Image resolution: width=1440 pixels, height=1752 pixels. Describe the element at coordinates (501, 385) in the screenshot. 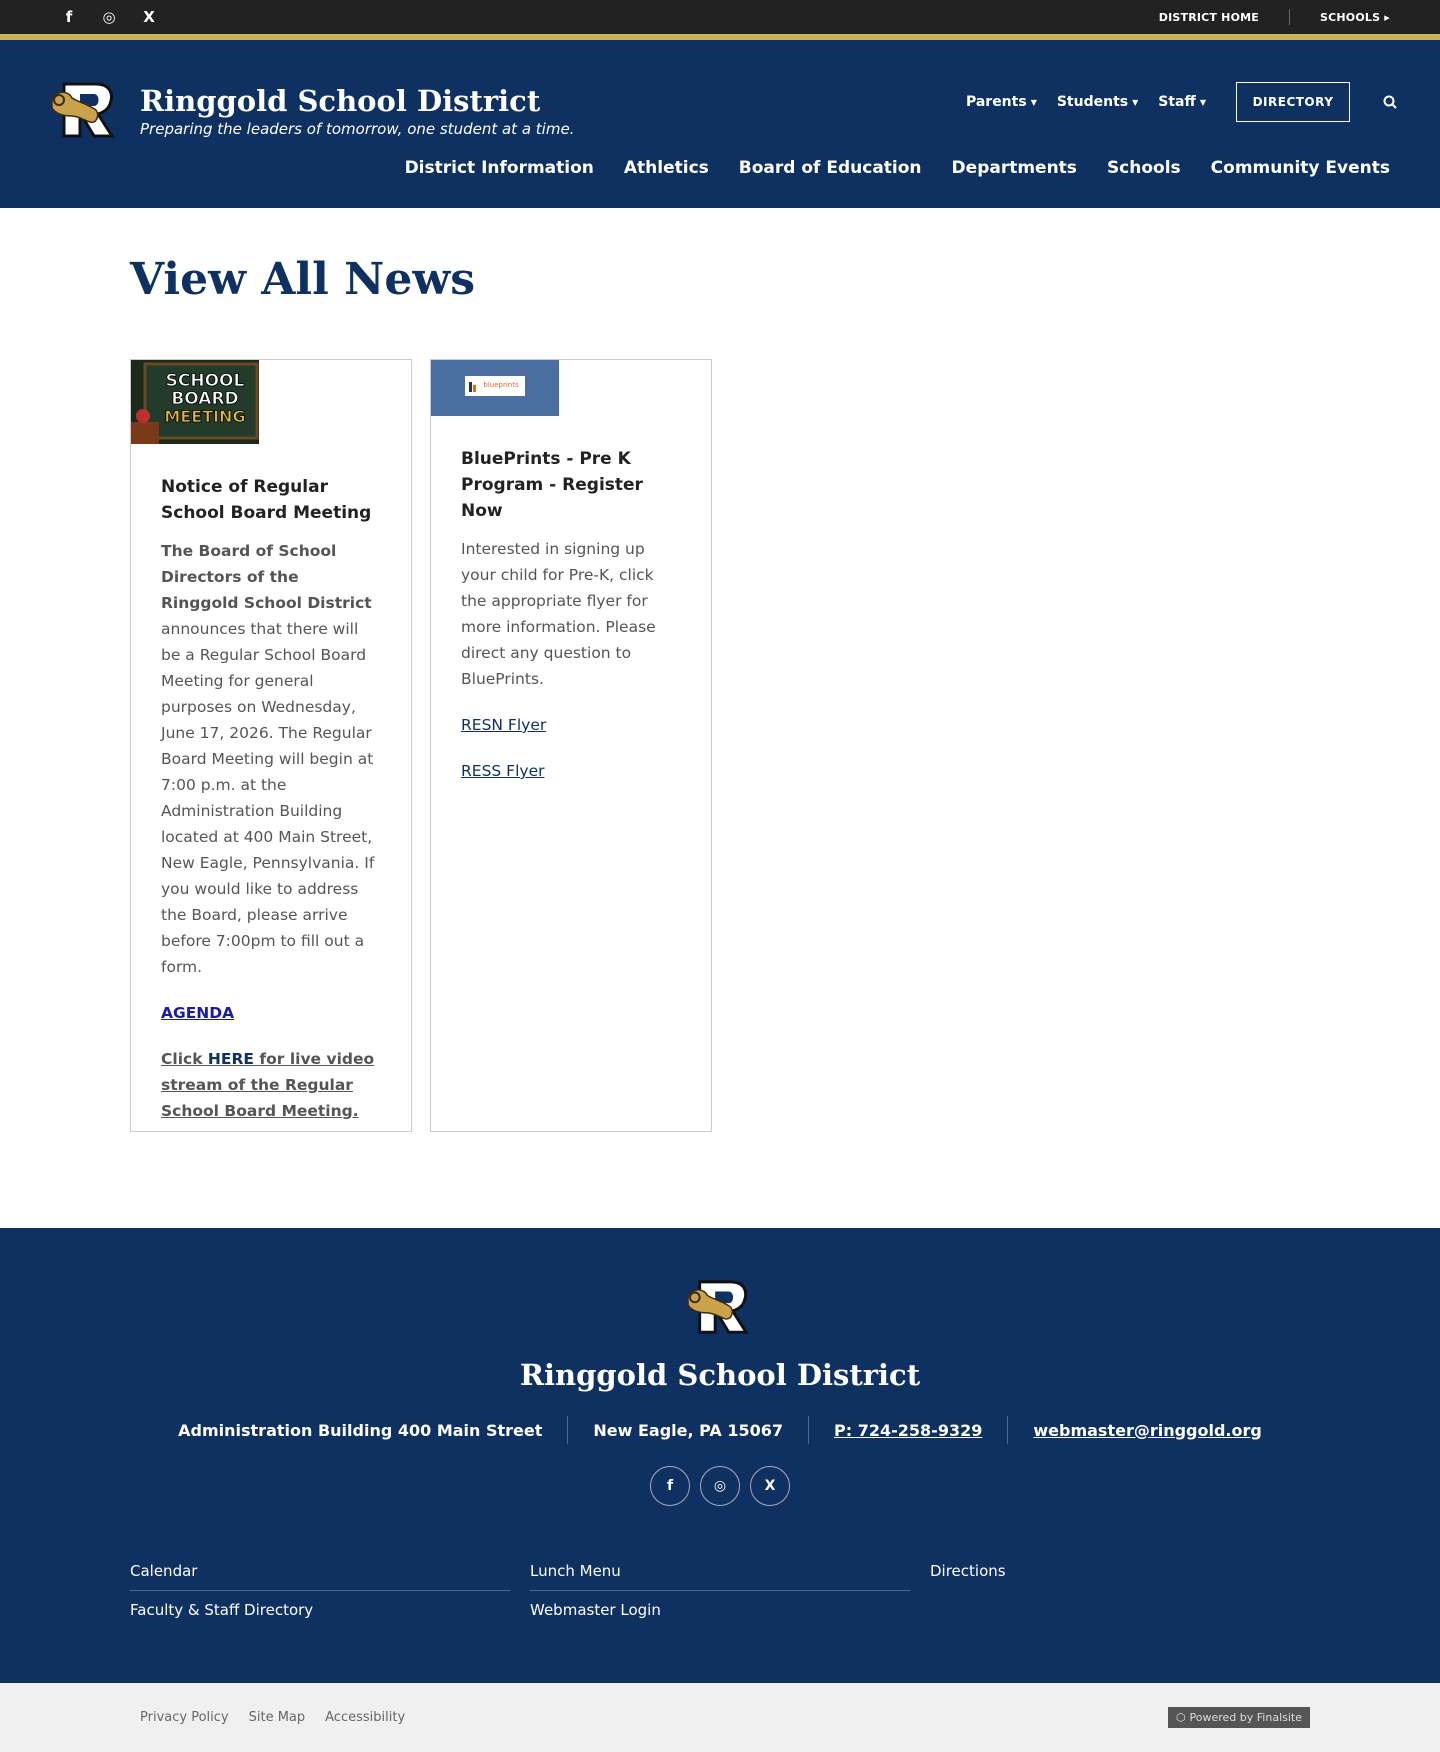

I see `blueprints-image-text: blueprints` at that location.